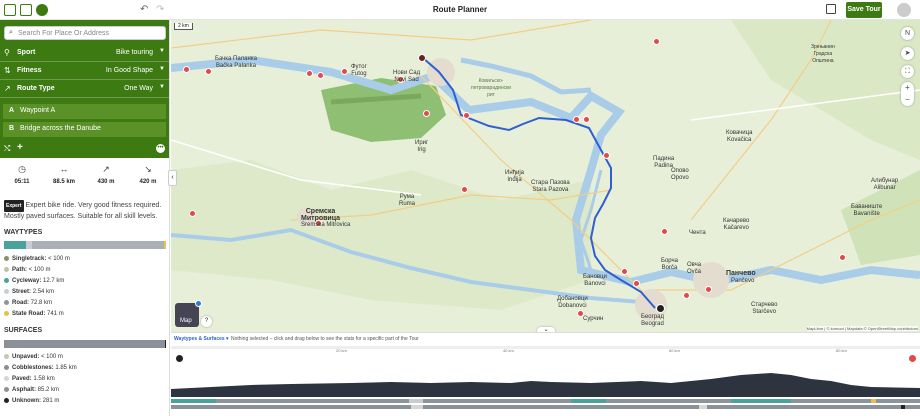  What do you see at coordinates (22, 379) in the screenshot?
I see `legend-label: Paved:` at bounding box center [22, 379].